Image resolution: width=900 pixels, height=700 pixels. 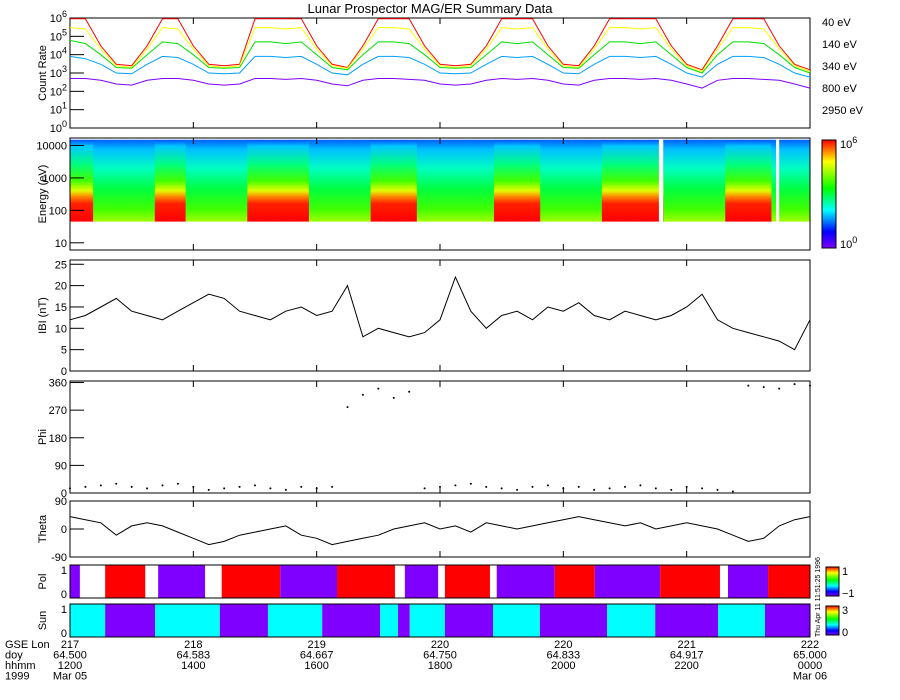 What do you see at coordinates (43, 315) in the screenshot?
I see `bmag-ylabel: IBI (nT)` at bounding box center [43, 315].